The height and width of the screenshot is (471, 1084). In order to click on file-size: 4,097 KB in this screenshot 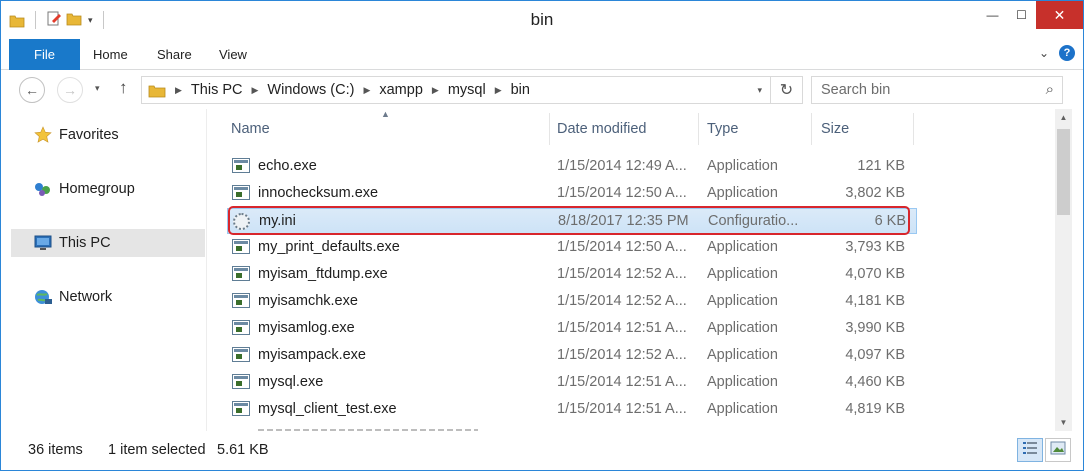, I will do `click(875, 355)`.